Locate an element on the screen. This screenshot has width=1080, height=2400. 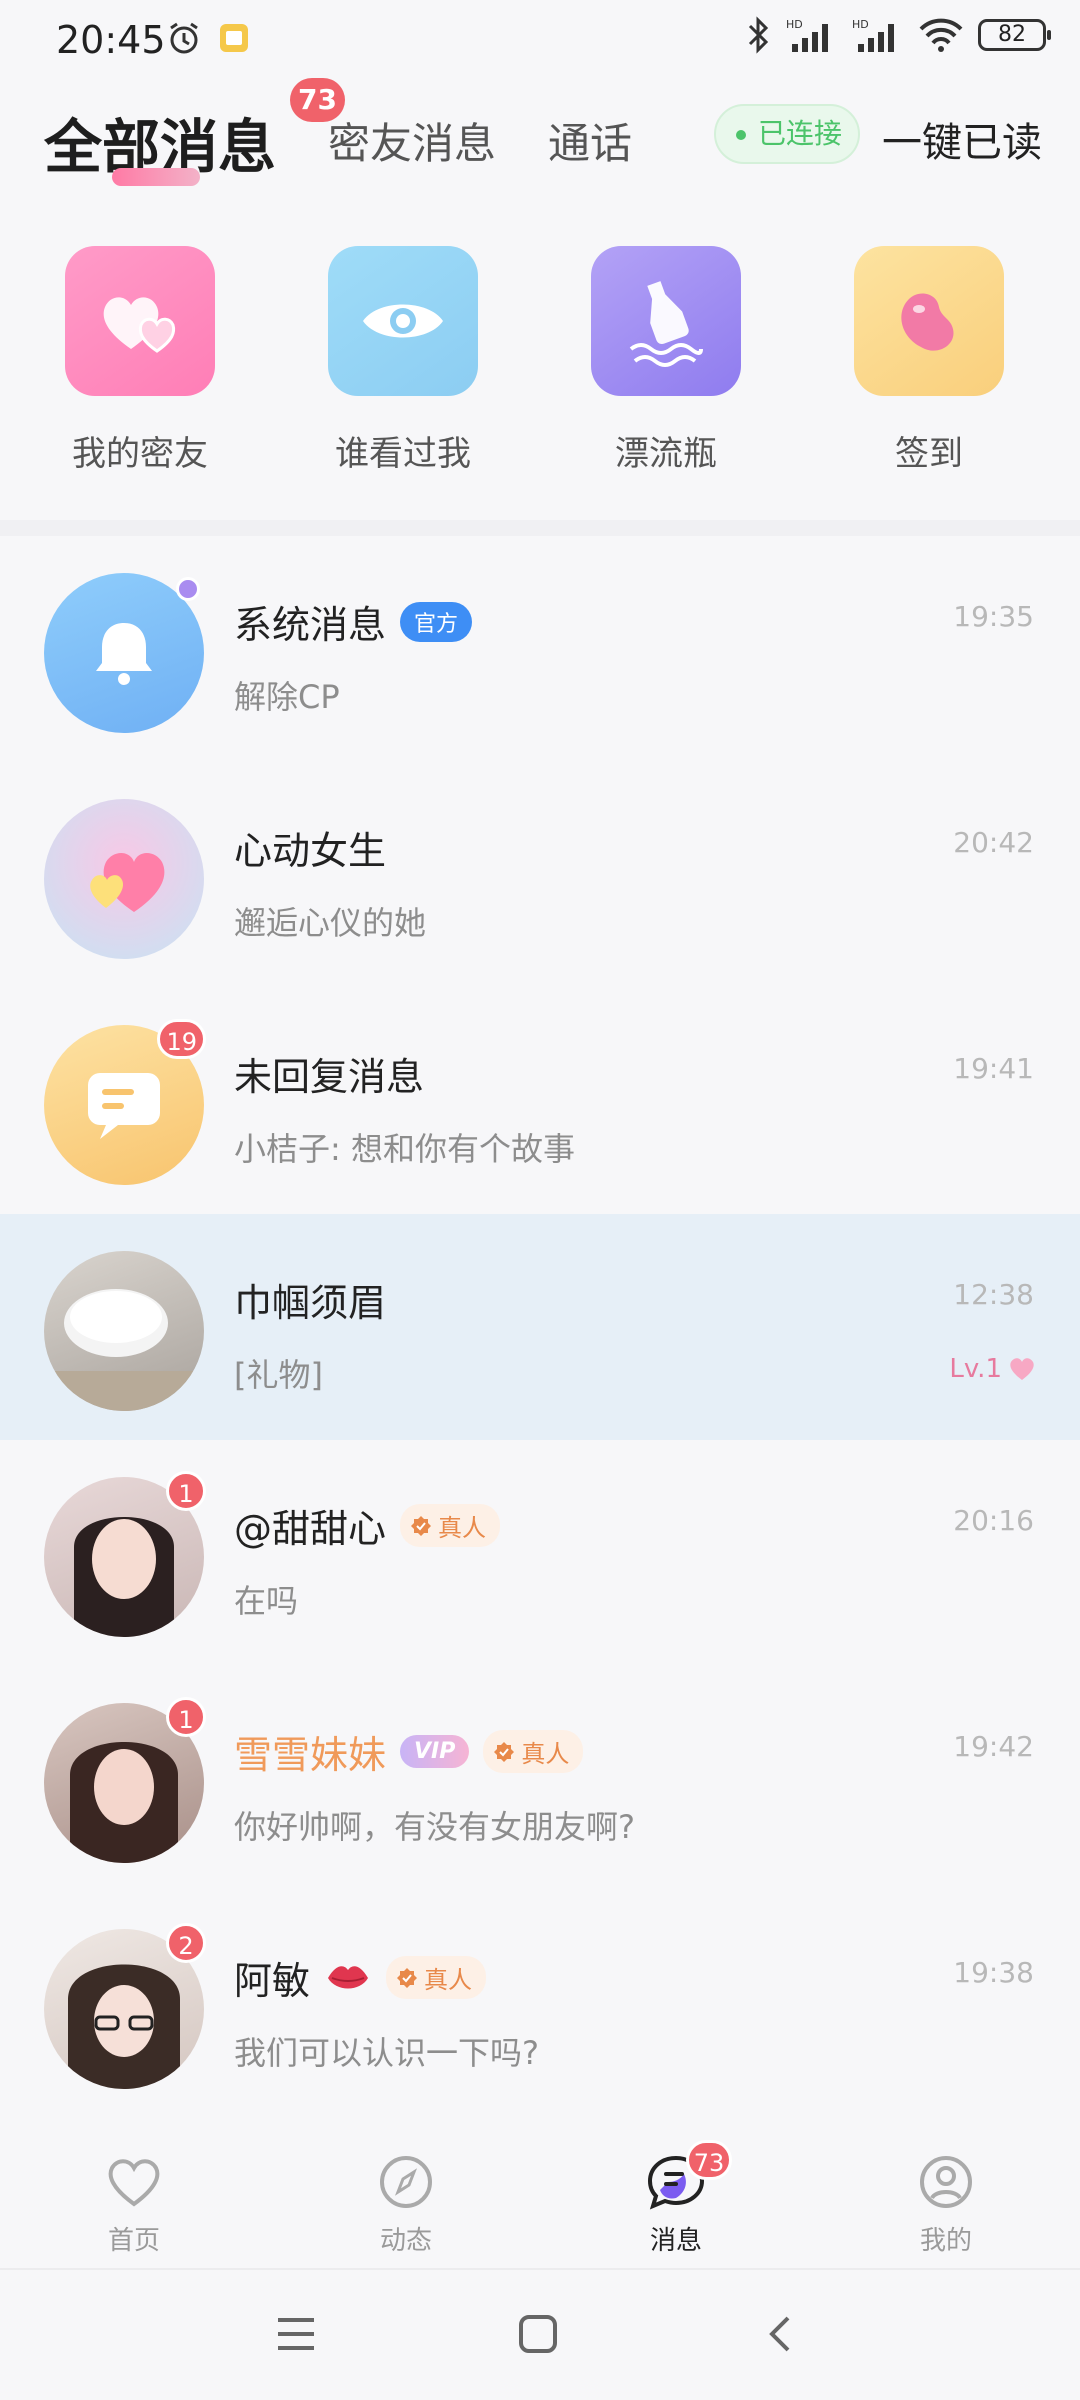
message-time: 19:38 is located at coordinates (993, 1972).